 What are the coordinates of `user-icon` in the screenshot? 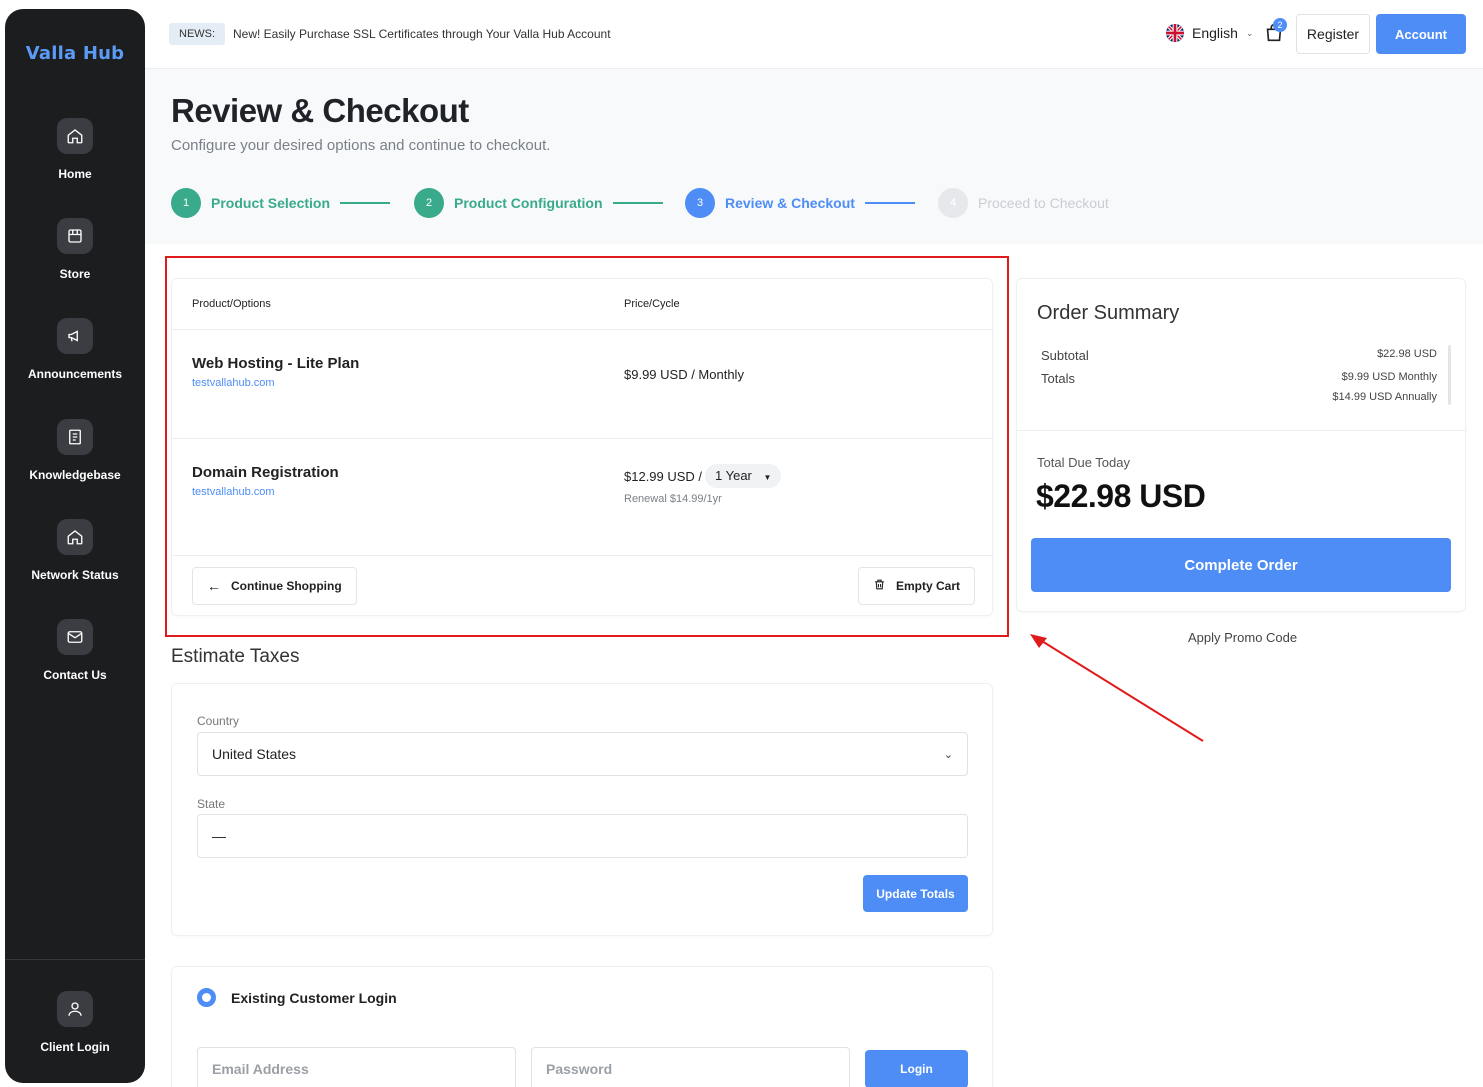 It's located at (75, 1009).